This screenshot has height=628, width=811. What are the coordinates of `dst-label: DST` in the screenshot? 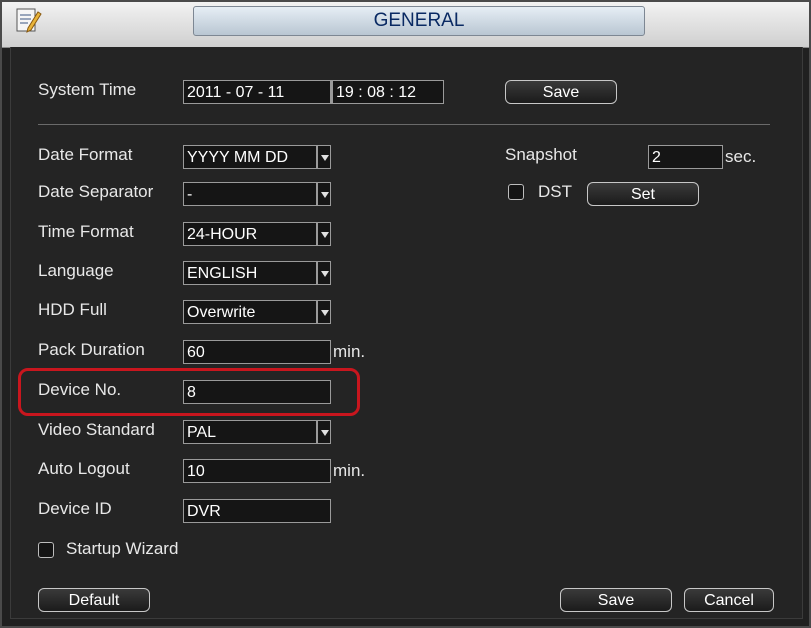 It's located at (555, 191).